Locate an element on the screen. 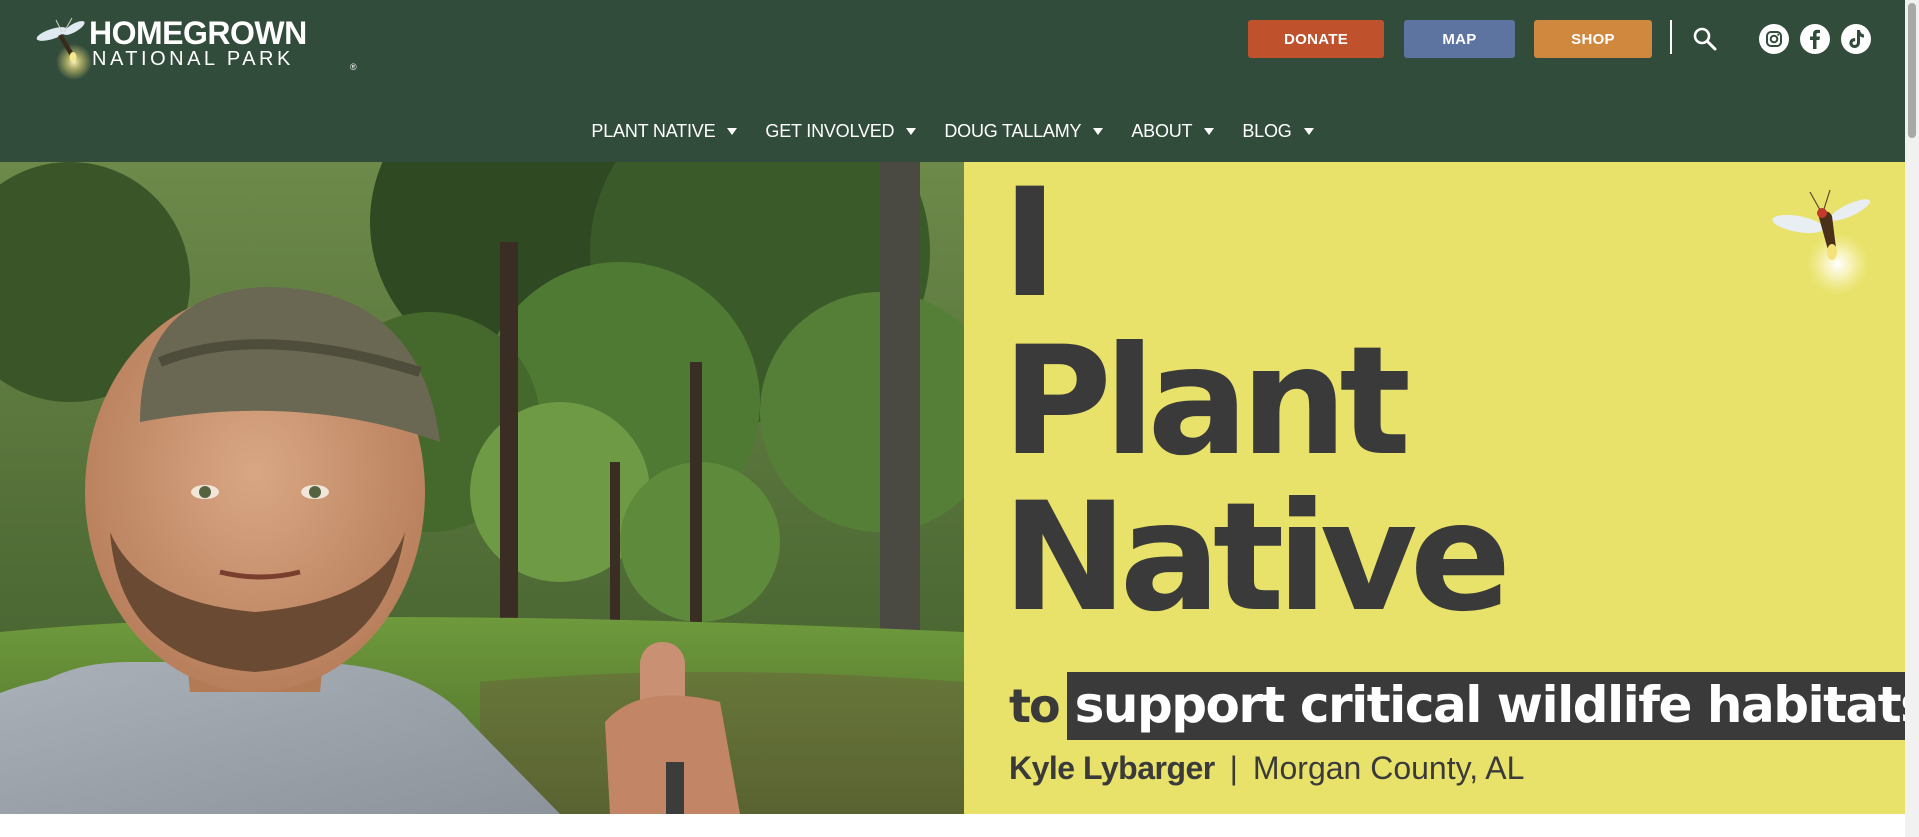 The height and width of the screenshot is (837, 1919). firefly-icon is located at coordinates (1821, 242).